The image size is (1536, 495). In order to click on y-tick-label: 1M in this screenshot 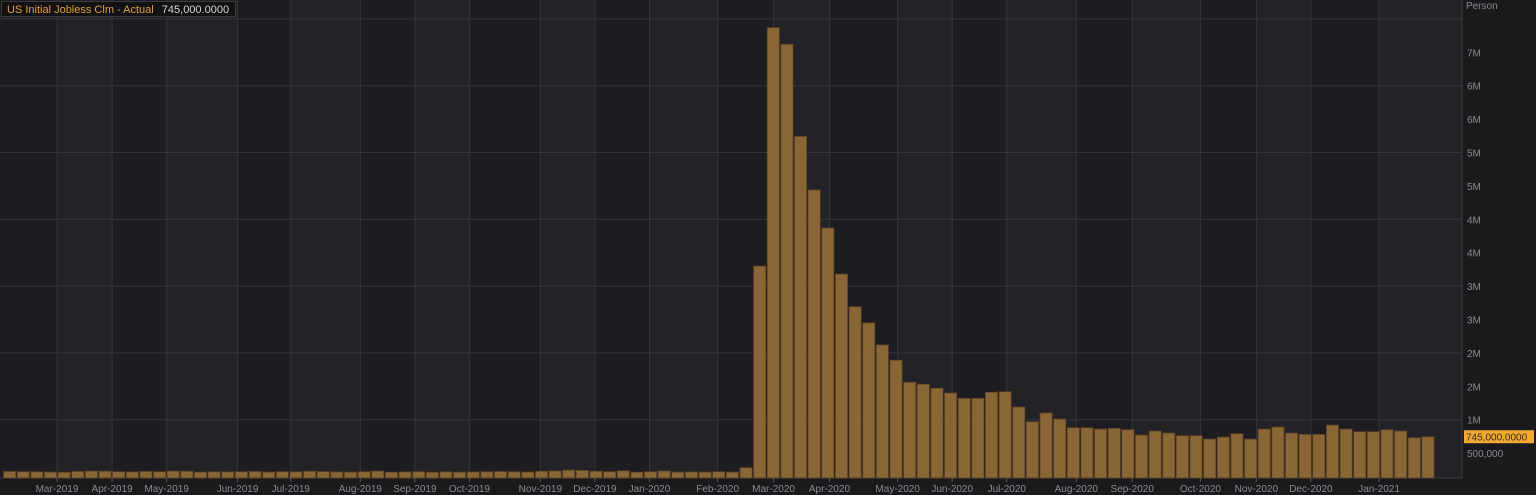, I will do `click(1474, 421)`.